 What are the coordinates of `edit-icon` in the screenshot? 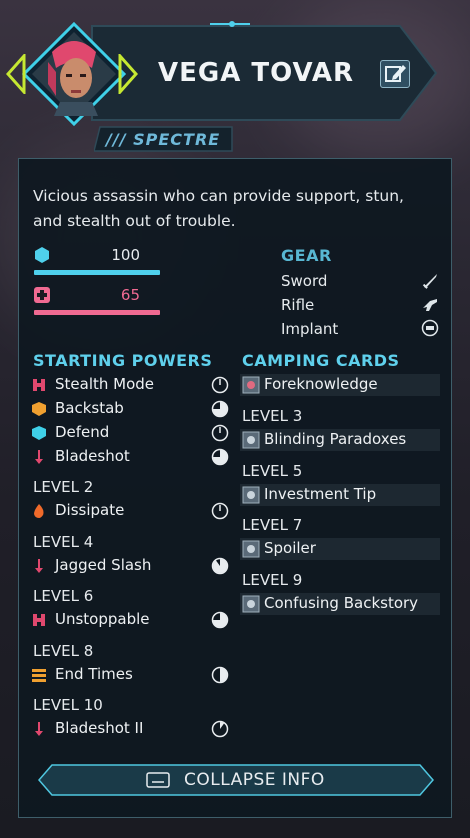 It's located at (395, 73).